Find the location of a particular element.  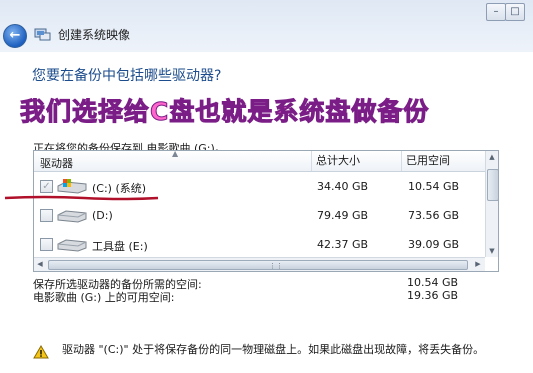

column-header-used-space: 已用空间 is located at coordinates (425, 161).